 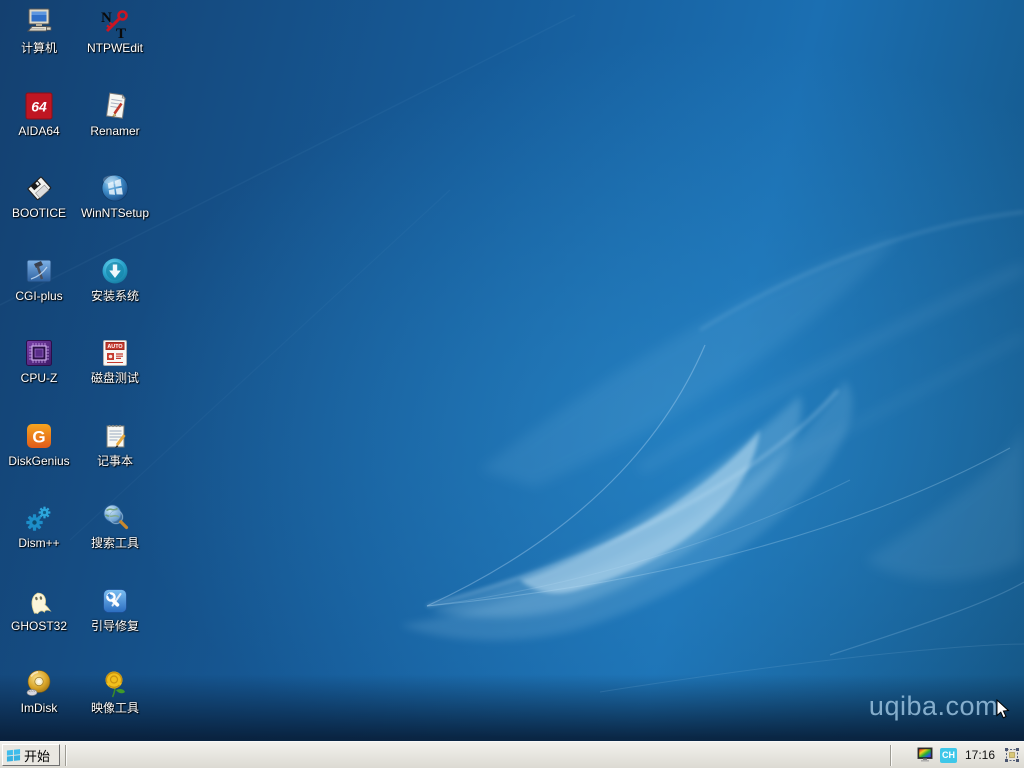 What do you see at coordinates (948, 755) in the screenshot?
I see `input-method-ch-icon: CH` at bounding box center [948, 755].